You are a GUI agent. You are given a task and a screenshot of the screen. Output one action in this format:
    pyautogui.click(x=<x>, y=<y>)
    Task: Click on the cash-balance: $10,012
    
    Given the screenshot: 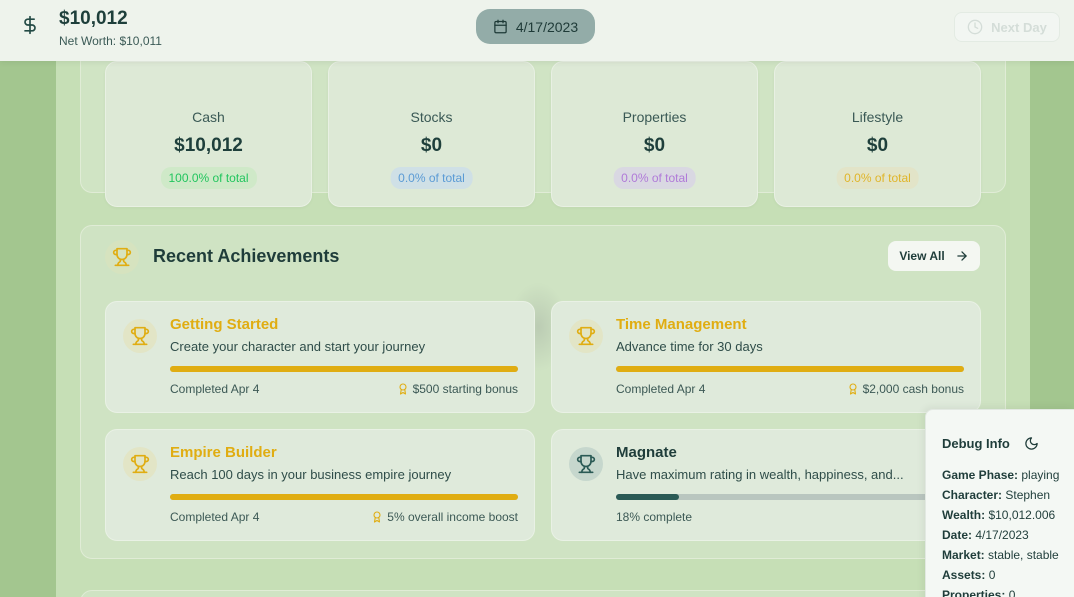 What is the action you would take?
    pyautogui.click(x=93, y=18)
    